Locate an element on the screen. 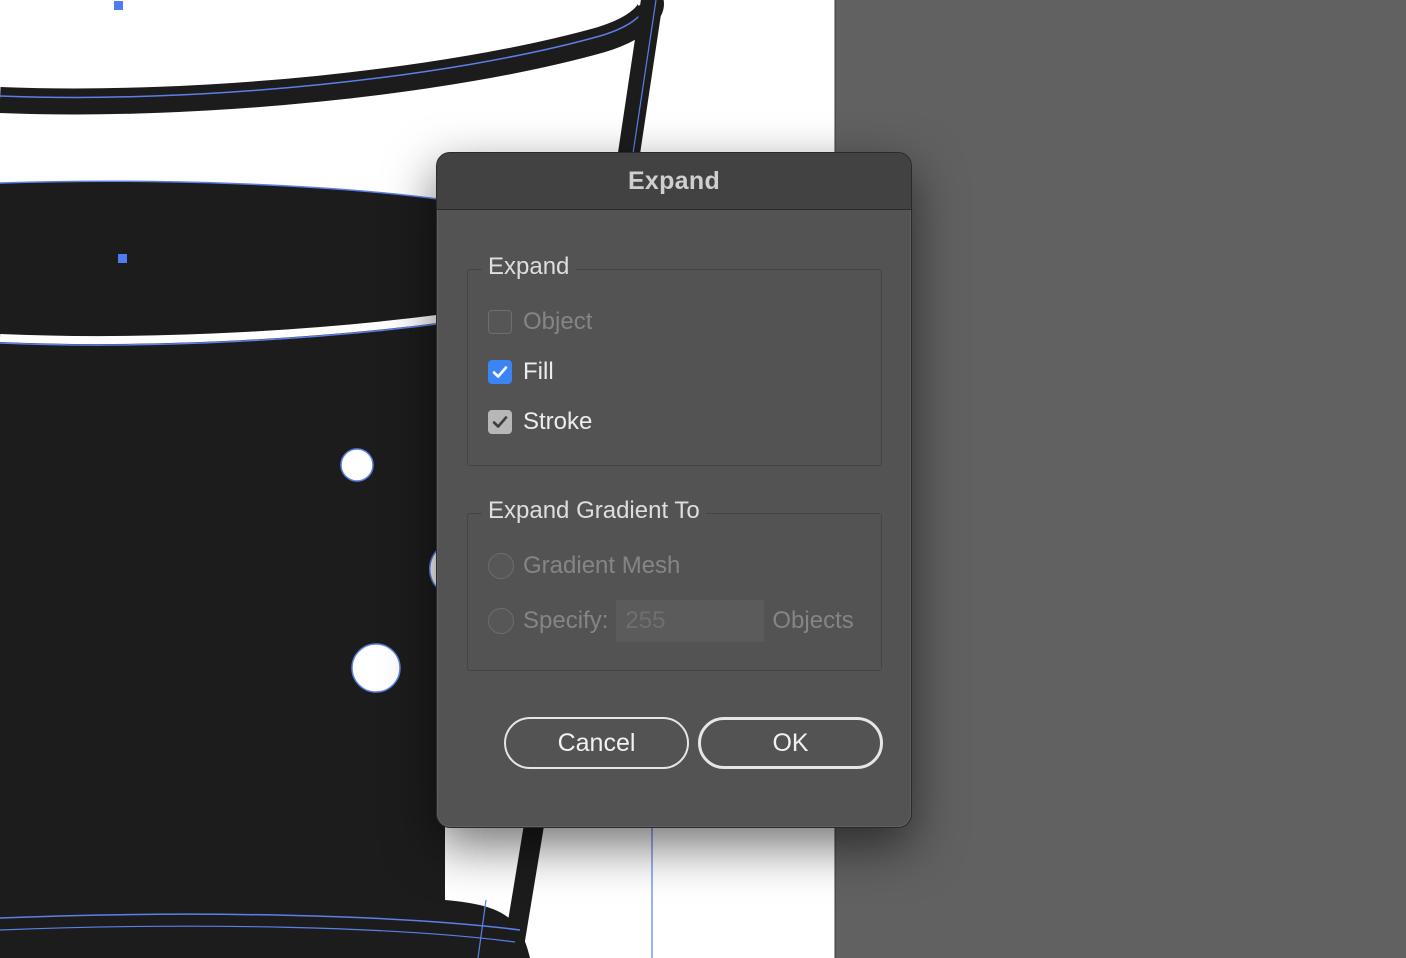 Image resolution: width=1406 pixels, height=958 pixels. objects-label: Objects is located at coordinates (813, 620).